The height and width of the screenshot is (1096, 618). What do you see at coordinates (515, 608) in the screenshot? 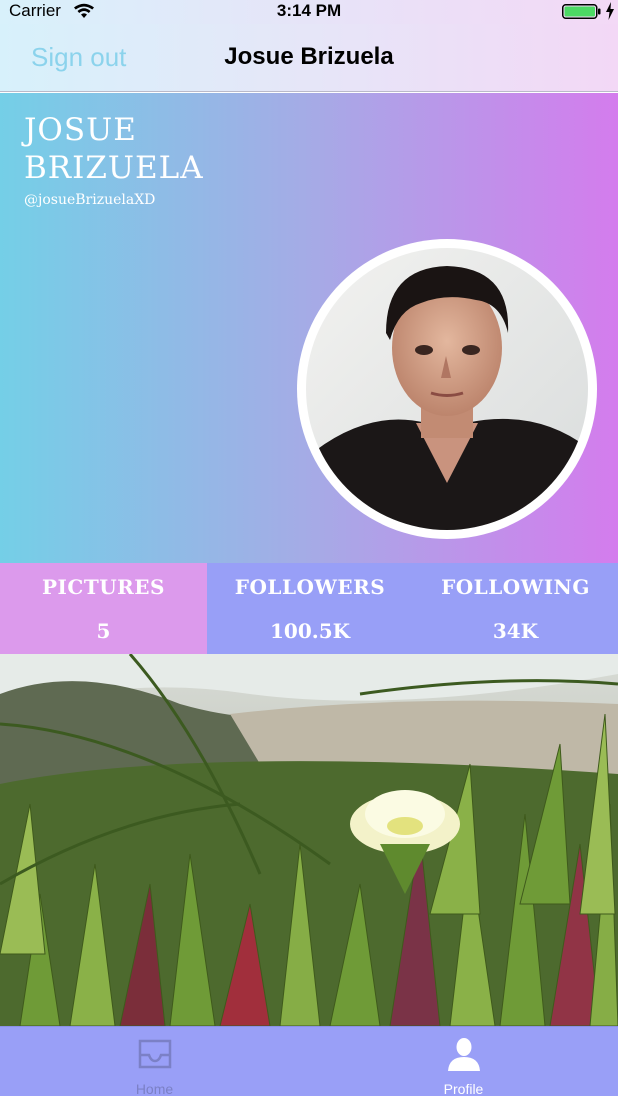
I see `stat-following: FOLLOWING 34K` at bounding box center [515, 608].